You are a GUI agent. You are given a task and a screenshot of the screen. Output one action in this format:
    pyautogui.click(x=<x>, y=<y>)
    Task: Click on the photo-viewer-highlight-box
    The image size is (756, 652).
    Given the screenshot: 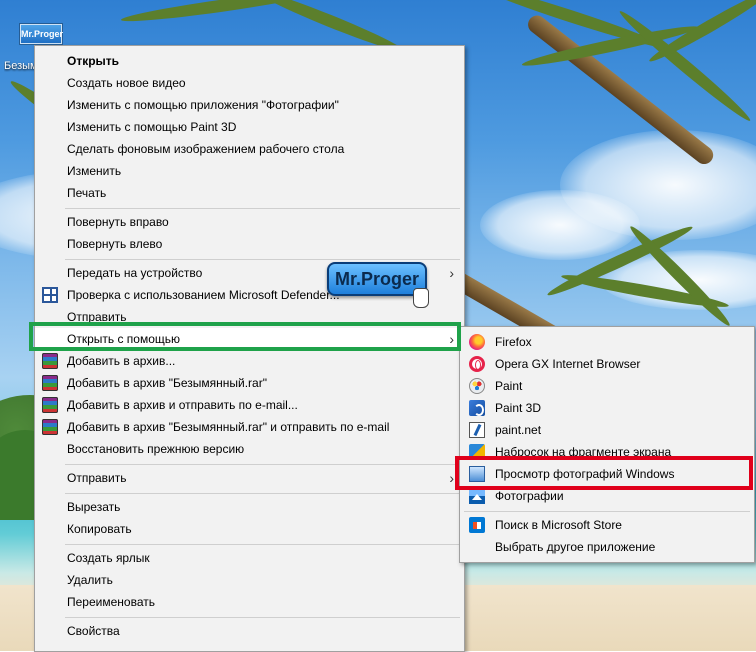 What is the action you would take?
    pyautogui.click(x=604, y=473)
    